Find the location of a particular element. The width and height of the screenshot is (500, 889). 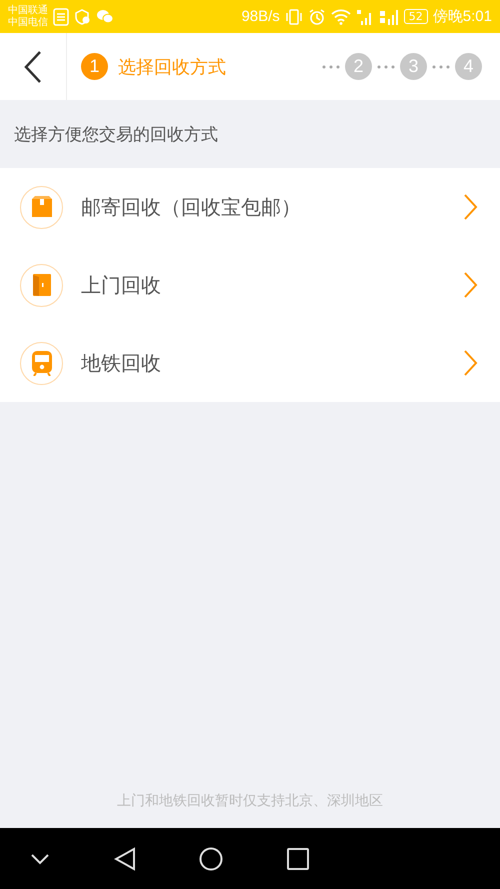

method-item: 上门回收 is located at coordinates (250, 285).